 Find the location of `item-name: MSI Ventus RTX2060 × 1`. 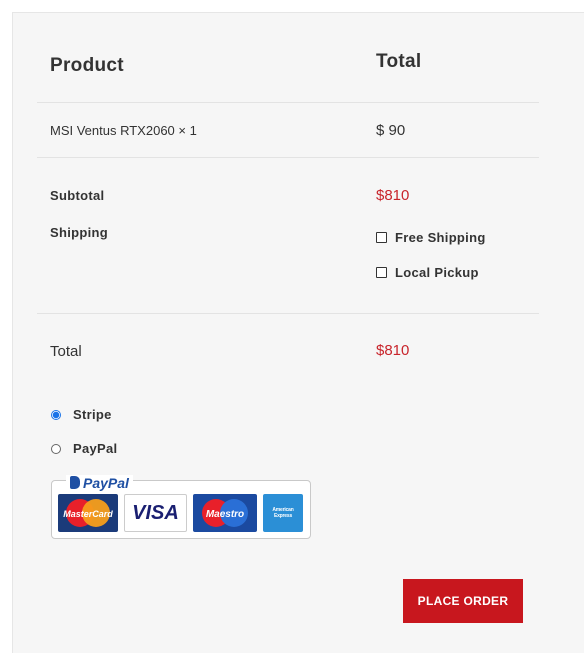

item-name: MSI Ventus RTX2060 × 1 is located at coordinates (123, 130).